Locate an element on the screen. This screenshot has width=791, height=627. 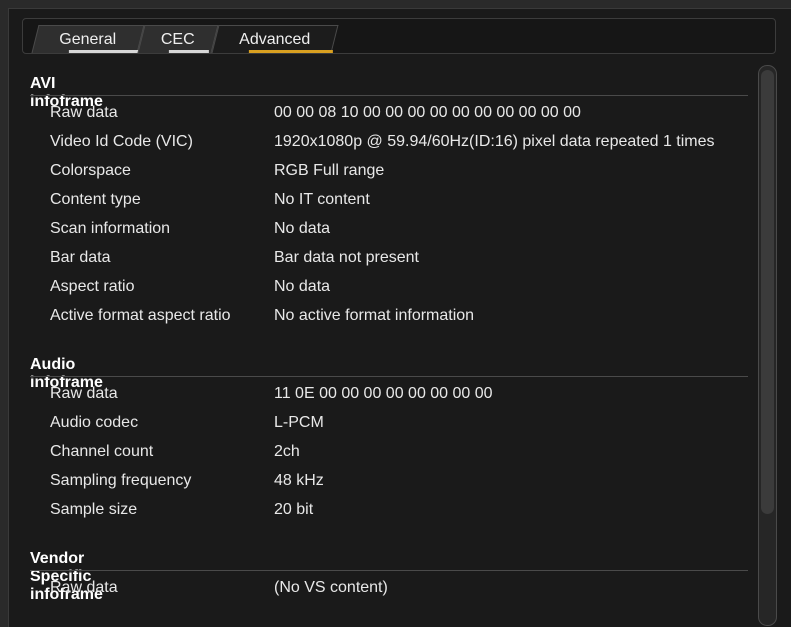
tab-cec-underline is located at coordinates (188, 51).